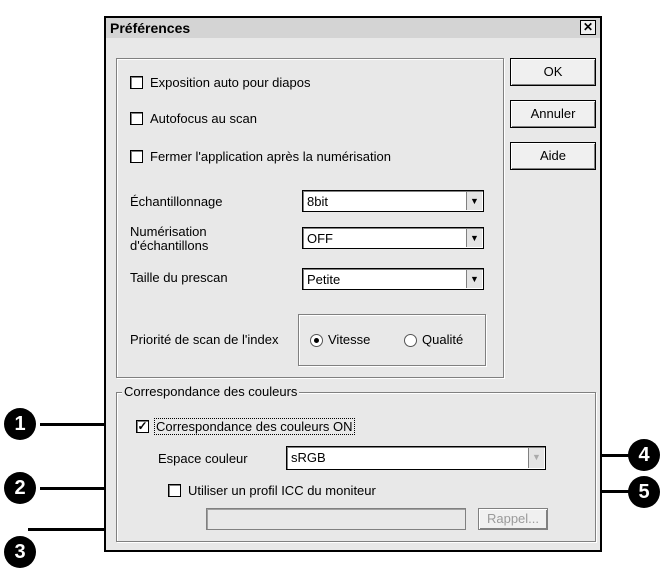 The width and height of the screenshot is (667, 570). Describe the element at coordinates (174, 490) in the screenshot. I see `icc-profile-checkbox` at that location.